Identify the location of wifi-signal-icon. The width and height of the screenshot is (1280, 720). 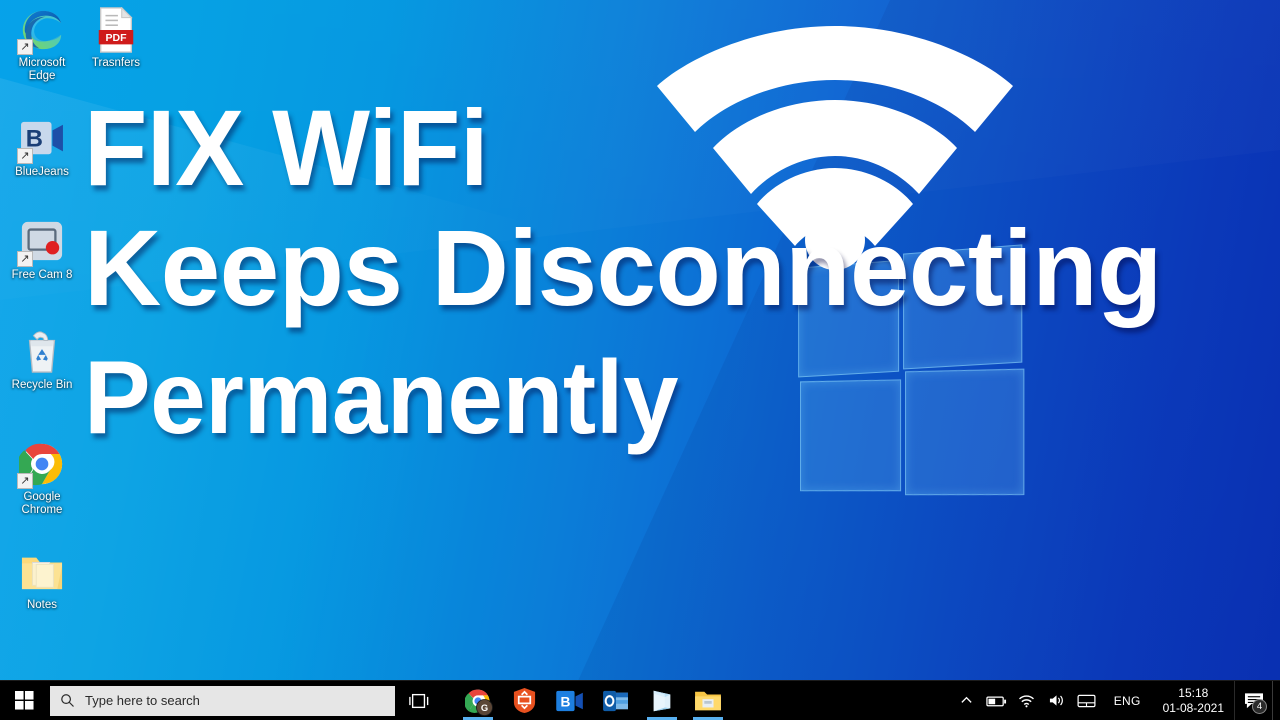
(835, 148).